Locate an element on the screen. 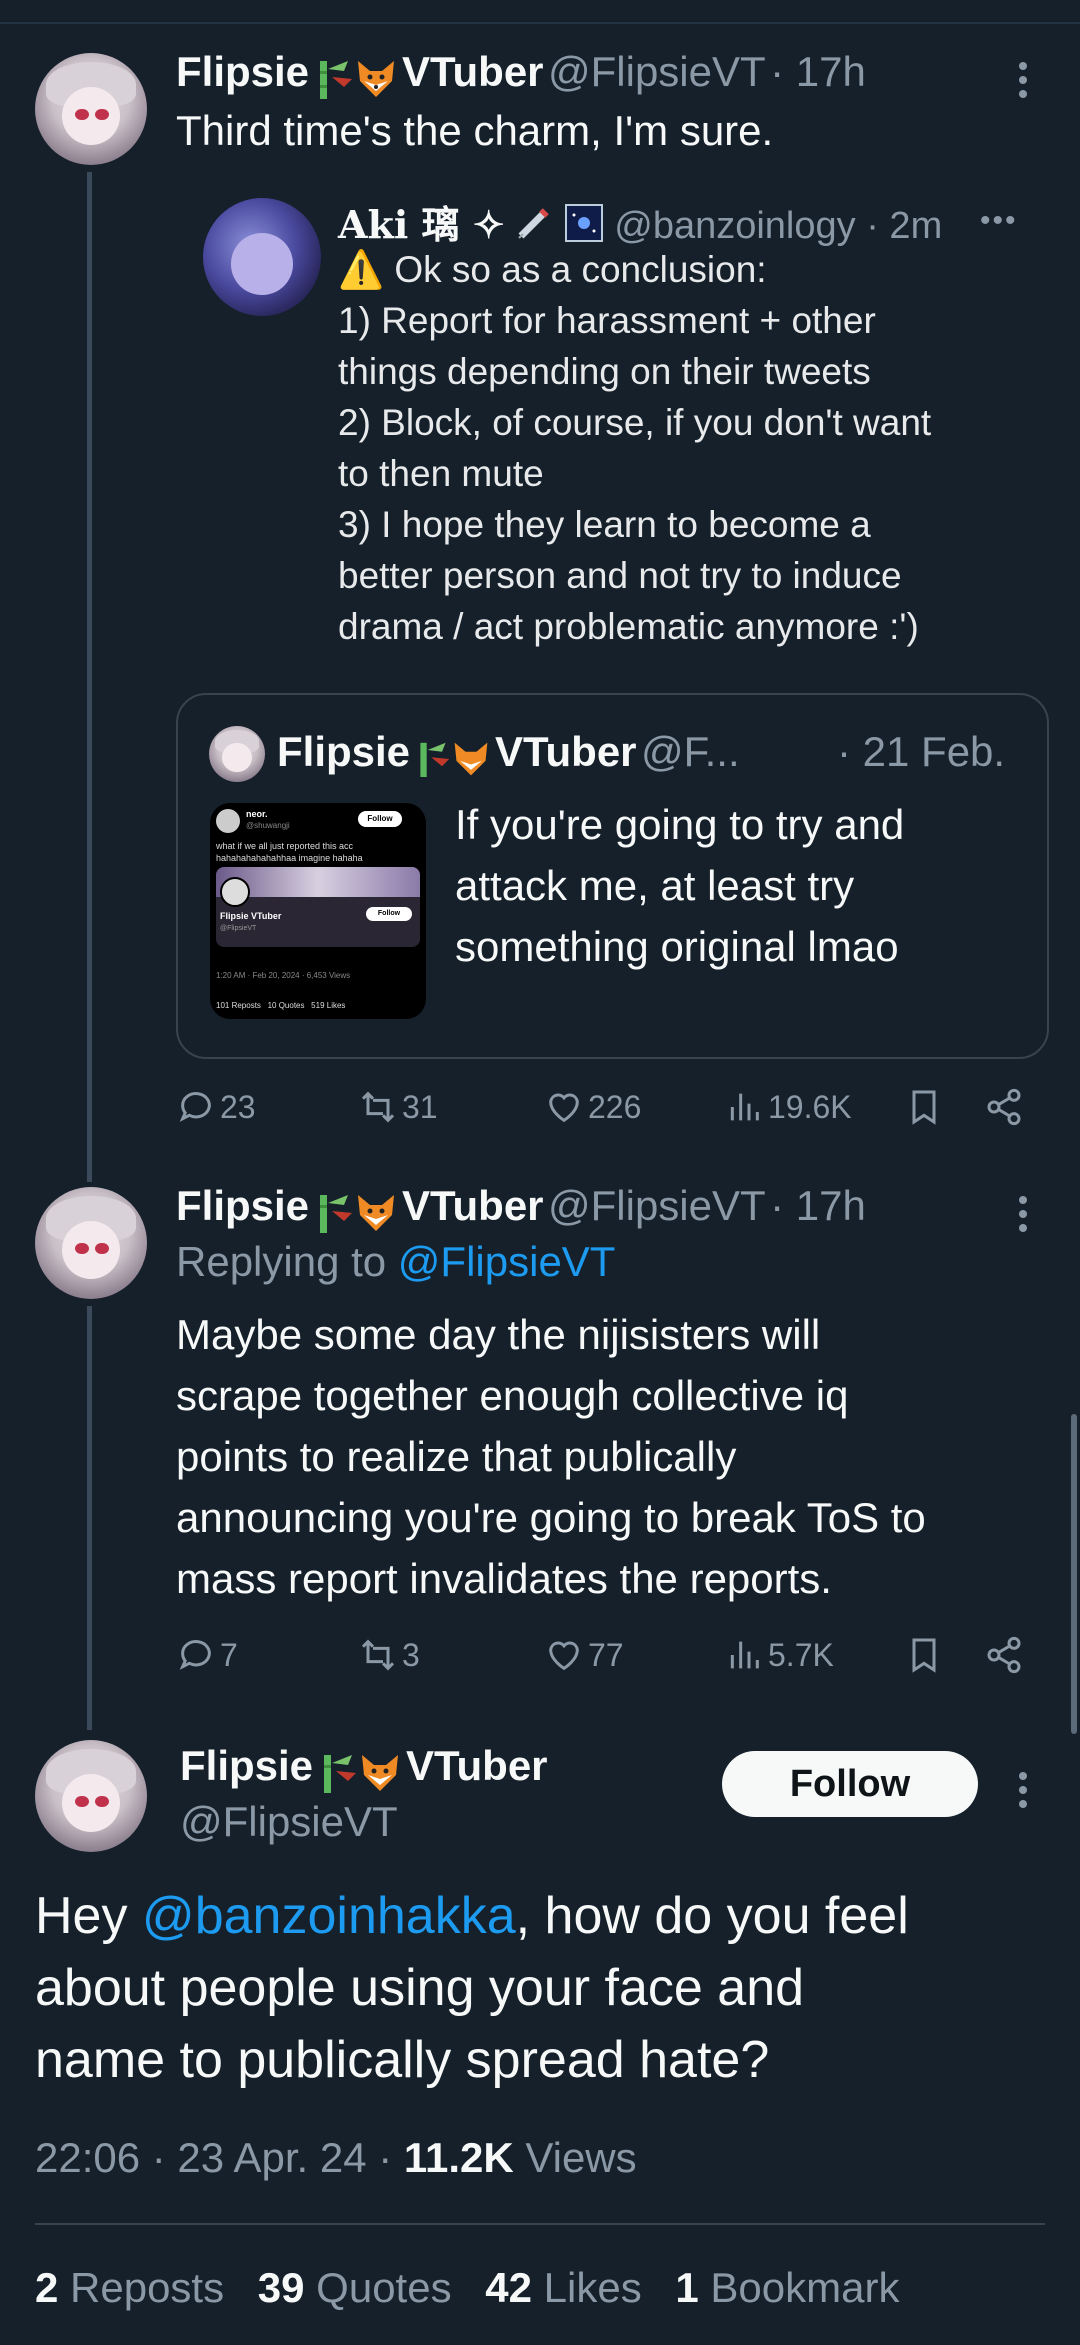 This screenshot has width=1080, height=2345. thumb-user: neor. is located at coordinates (257, 814).